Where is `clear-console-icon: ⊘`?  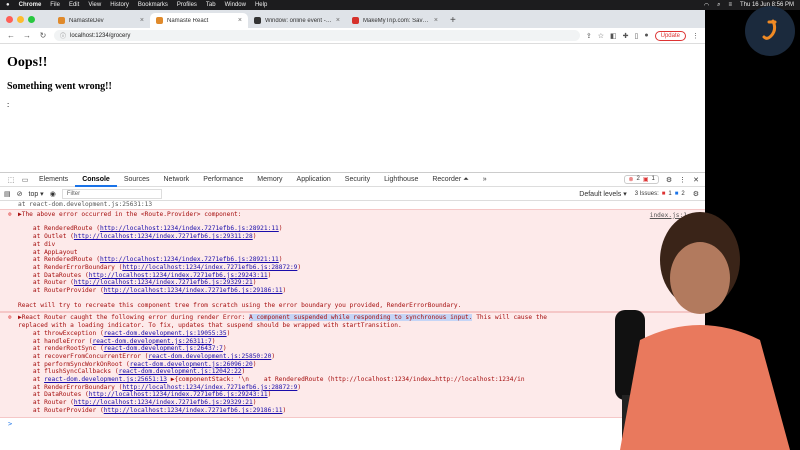 clear-console-icon: ⊘ is located at coordinates (20, 194).